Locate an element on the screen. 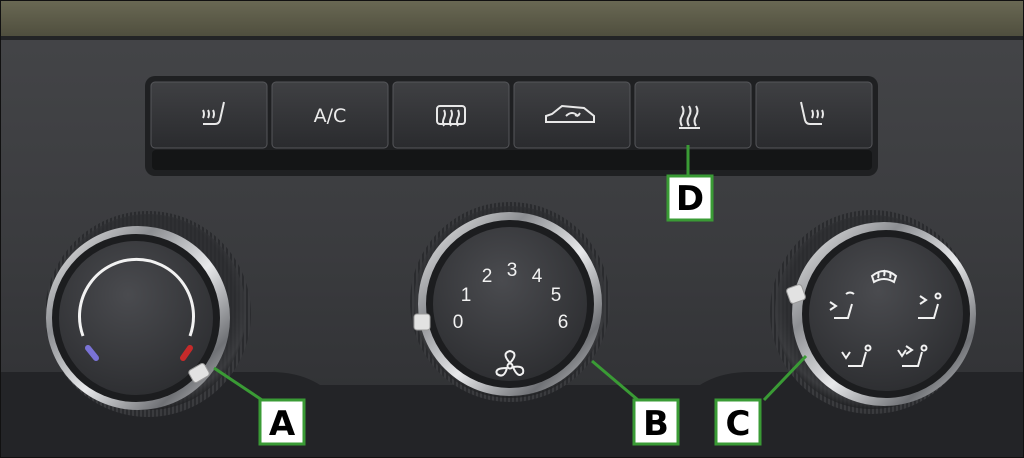 The width and height of the screenshot is (1024, 458). recirculation-button is located at coordinates (572, 115).